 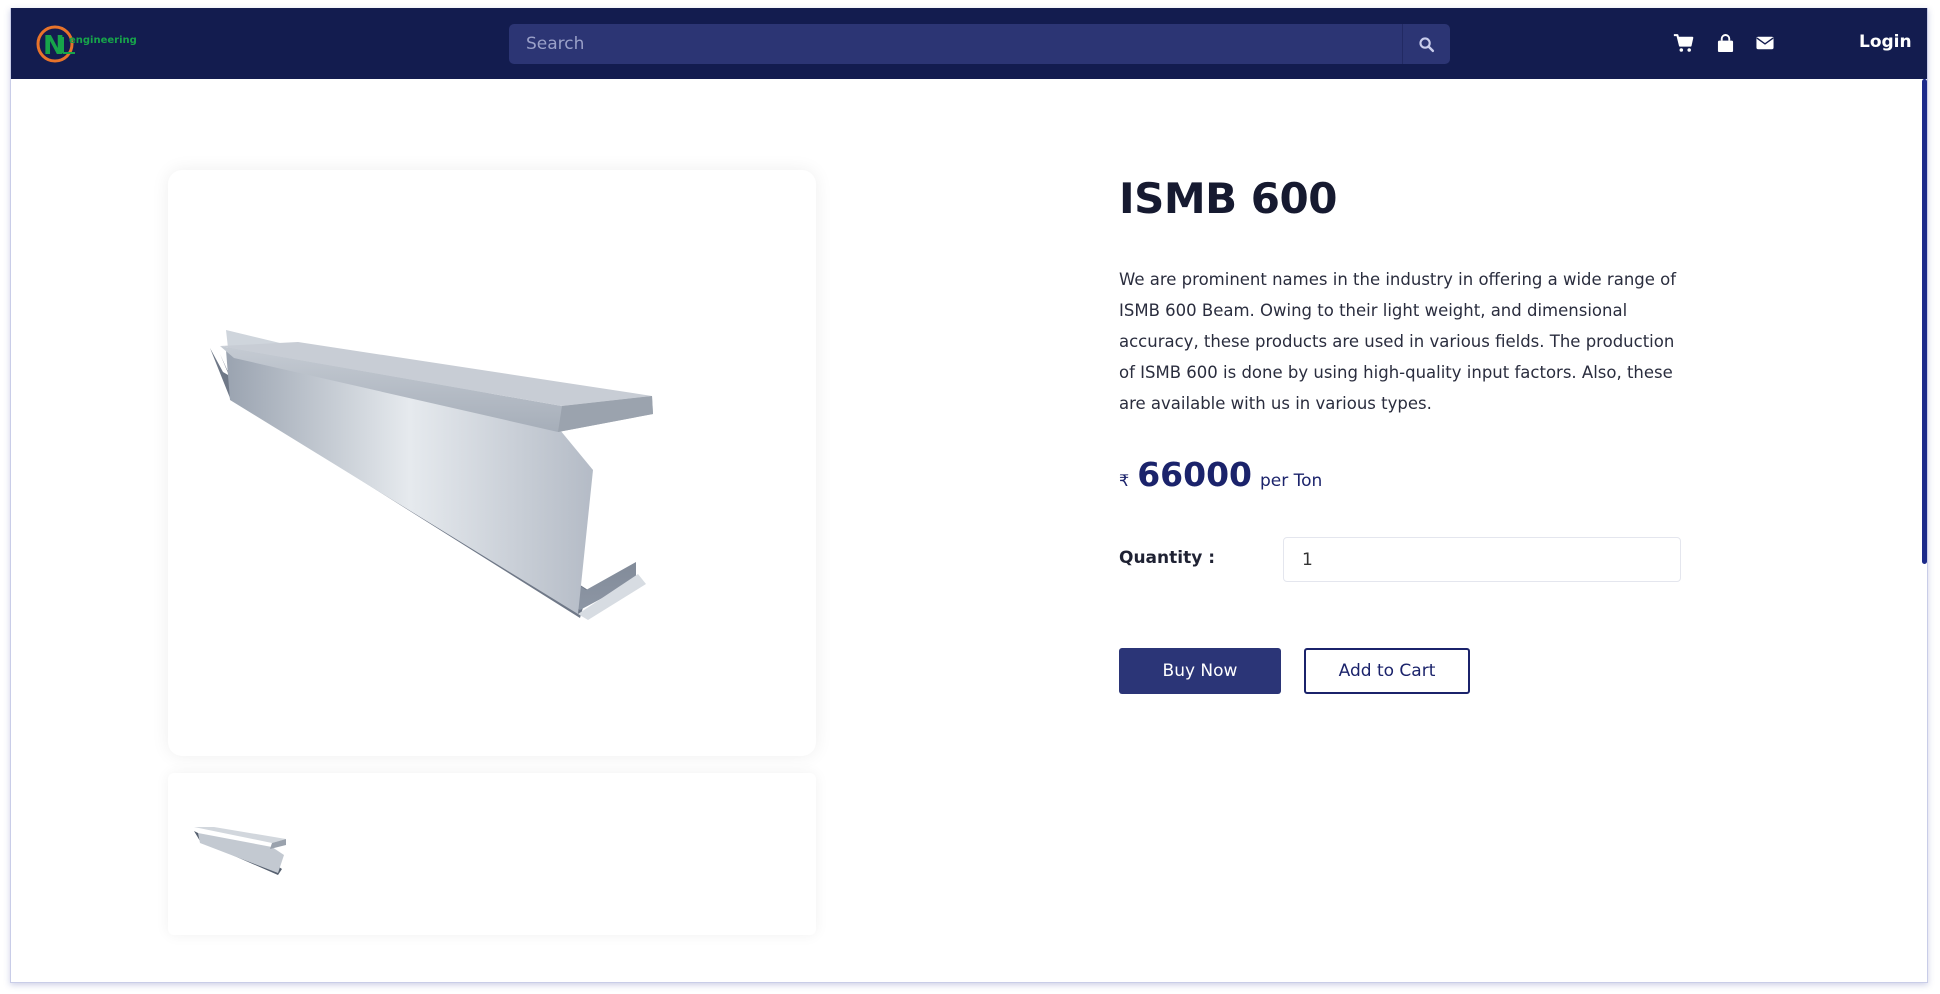 What do you see at coordinates (240, 850) in the screenshot?
I see `product-thumbnail` at bounding box center [240, 850].